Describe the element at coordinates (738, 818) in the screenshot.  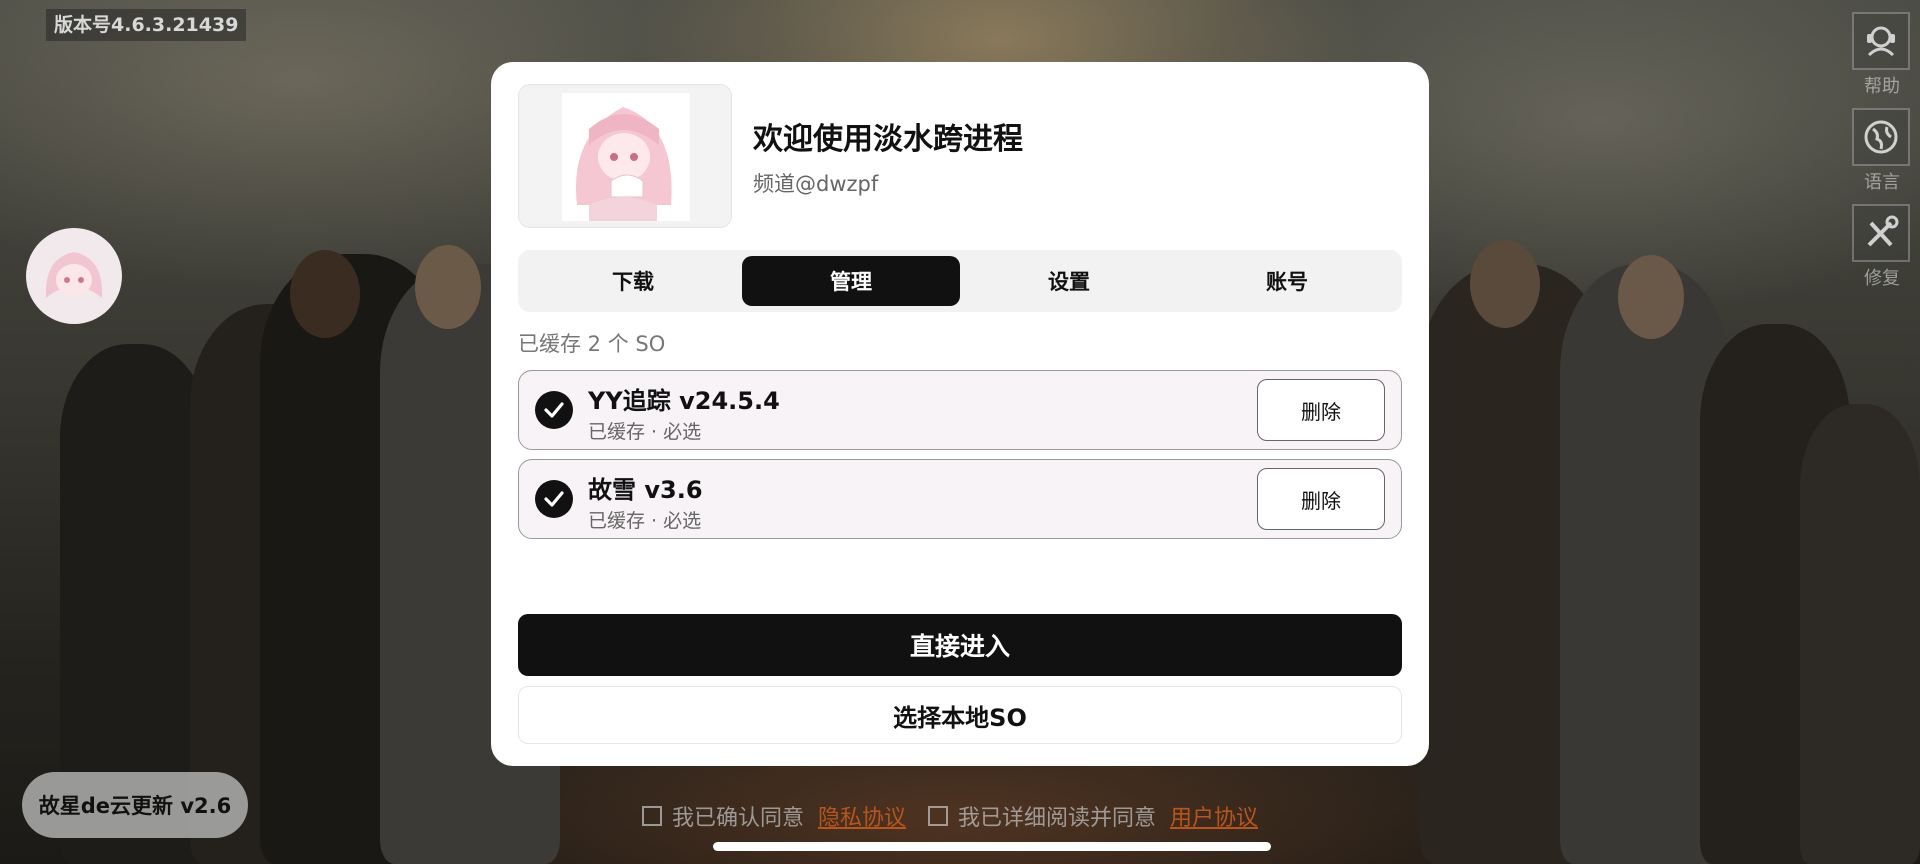
I see `privacy-consent-text: 我已确认同意` at that location.